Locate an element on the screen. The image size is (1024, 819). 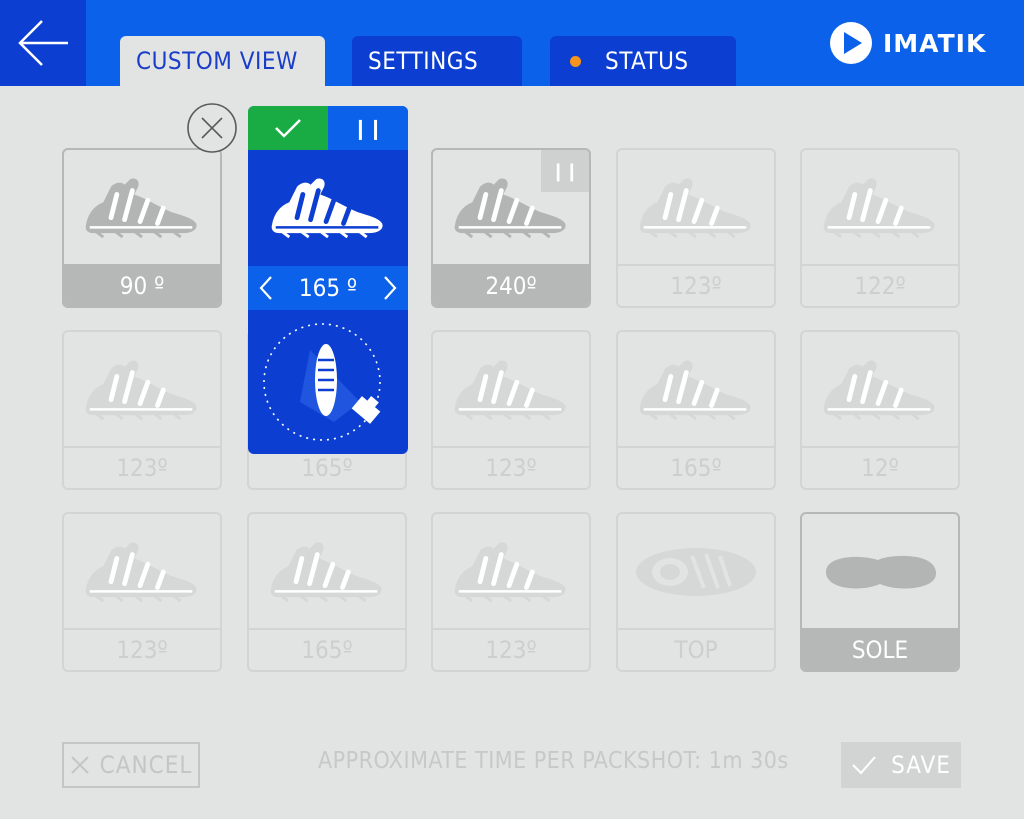
arrow-left-icon is located at coordinates (43, 43).